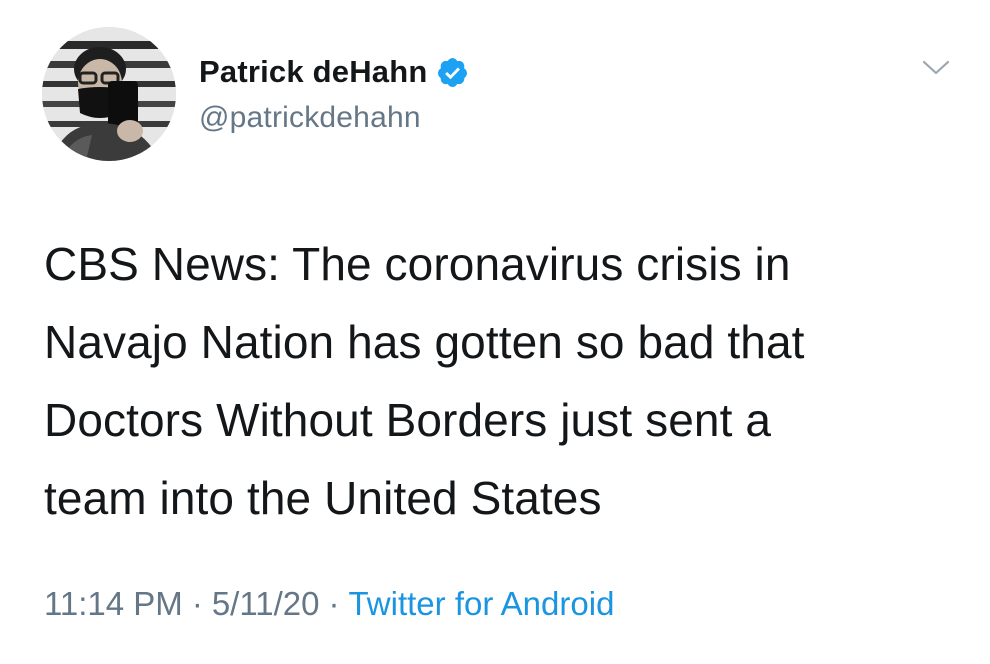 This screenshot has height=664, width=990. Describe the element at coordinates (313, 72) in the screenshot. I see `display-name: Patrick deHahn` at that location.